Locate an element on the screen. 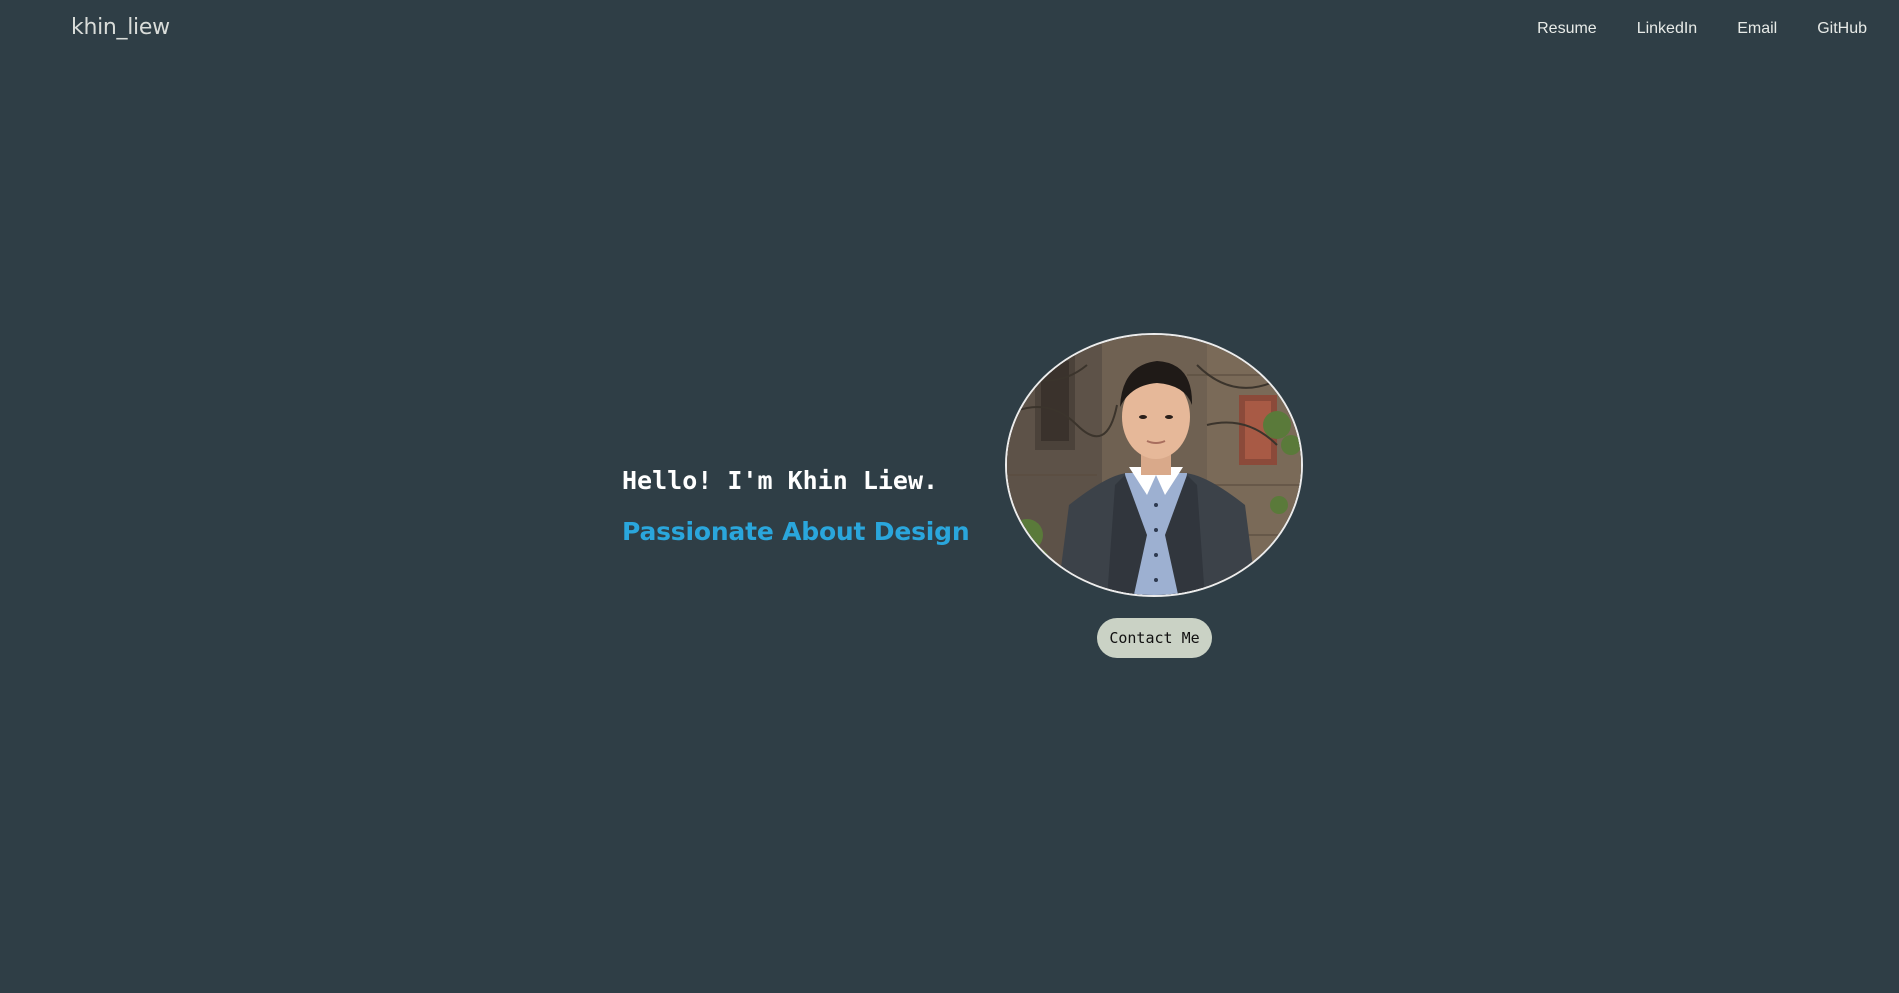 The height and width of the screenshot is (993, 1899). nav-link-email: Email is located at coordinates (1757, 29).